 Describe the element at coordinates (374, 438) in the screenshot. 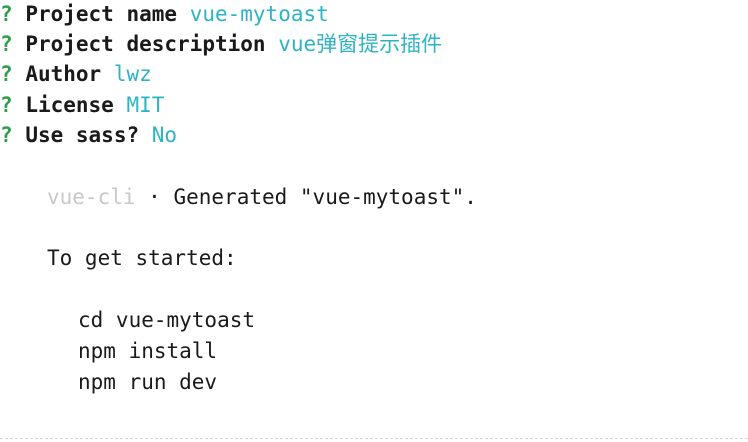

I see `terminal-bottom-edge` at that location.